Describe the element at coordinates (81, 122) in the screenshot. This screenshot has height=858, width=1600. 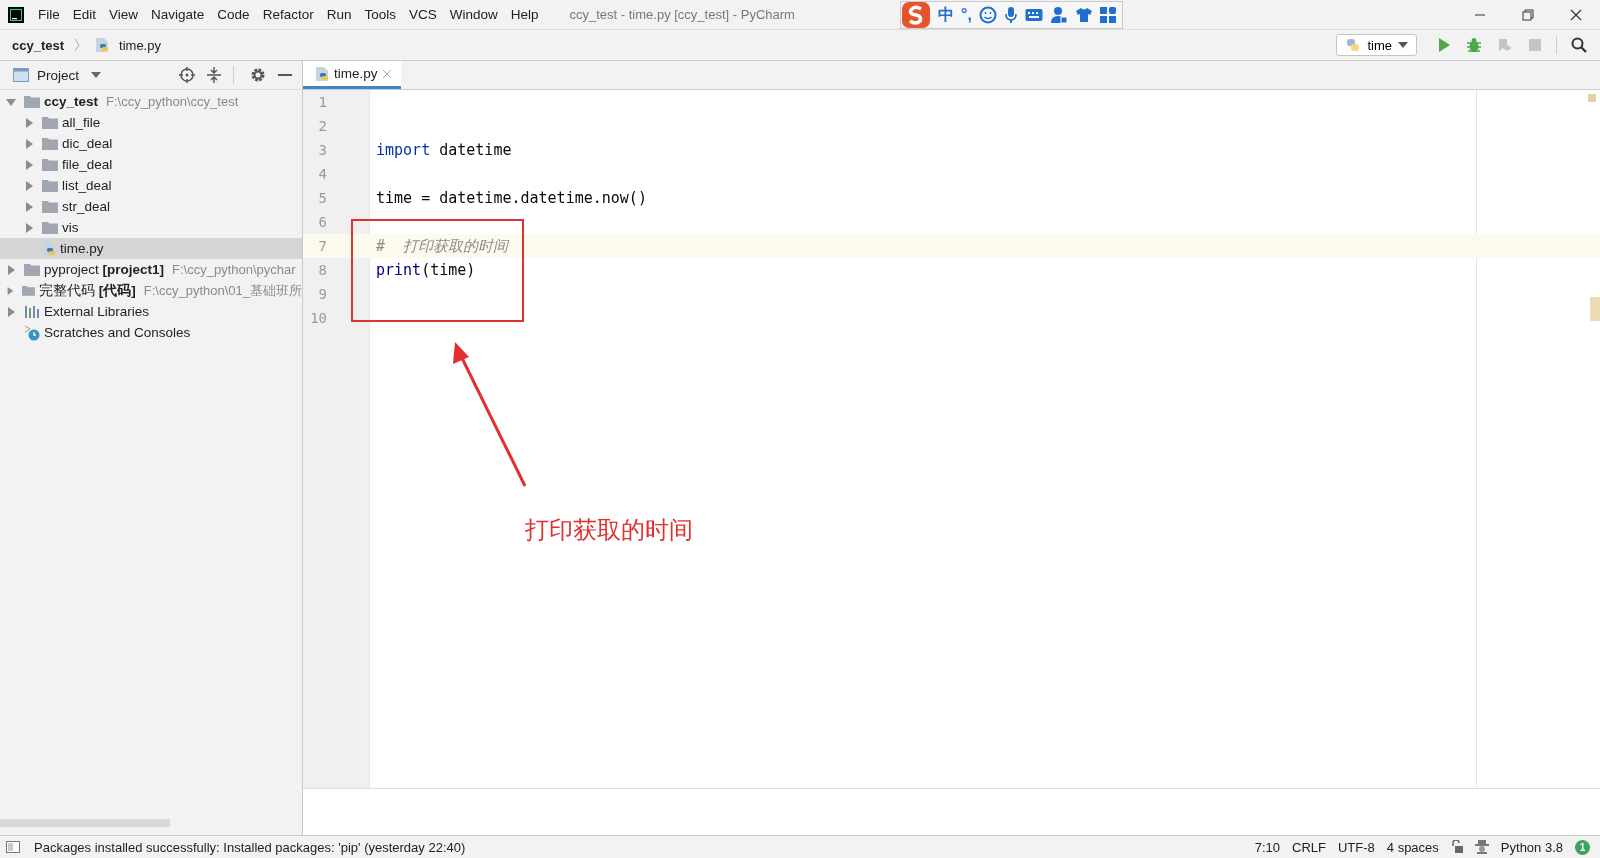
I see `tree-item-label: all_file` at that location.